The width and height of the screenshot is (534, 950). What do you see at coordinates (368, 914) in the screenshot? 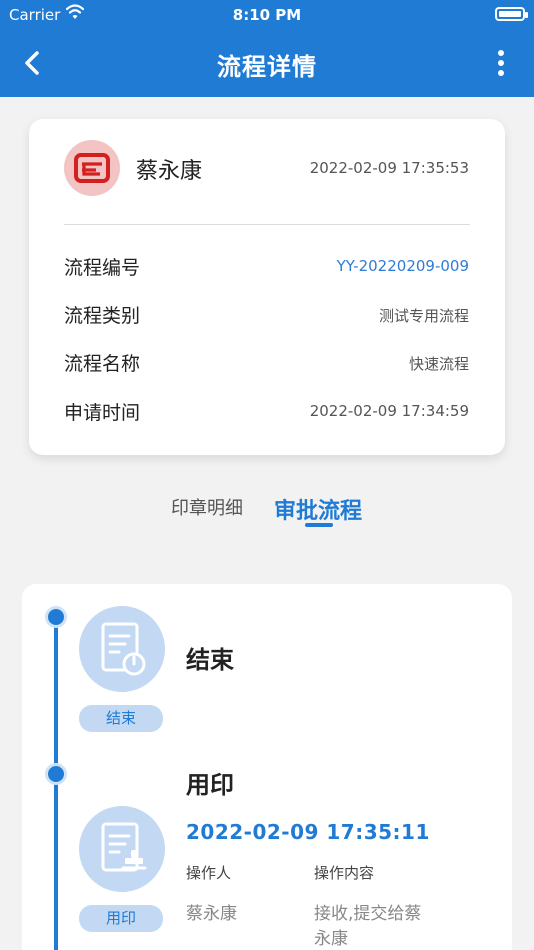
I see `content-value-line1: 接收,提交给蔡` at bounding box center [368, 914].